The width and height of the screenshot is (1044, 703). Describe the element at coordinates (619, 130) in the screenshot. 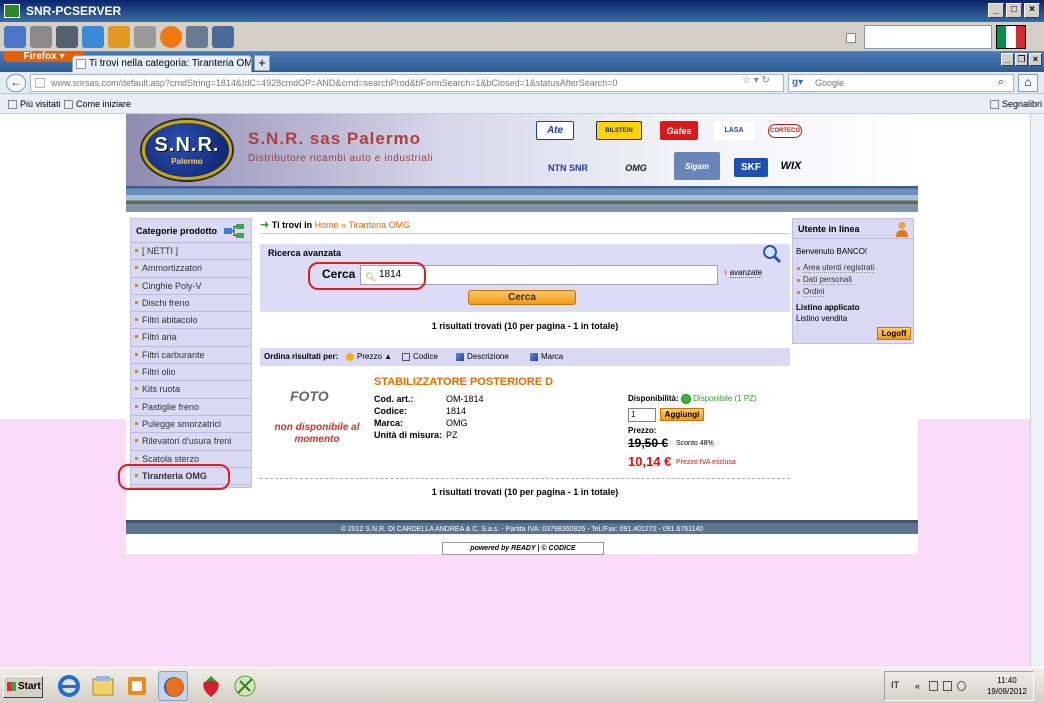

I see `brand-bilstein-logo: BILSTEIN` at that location.